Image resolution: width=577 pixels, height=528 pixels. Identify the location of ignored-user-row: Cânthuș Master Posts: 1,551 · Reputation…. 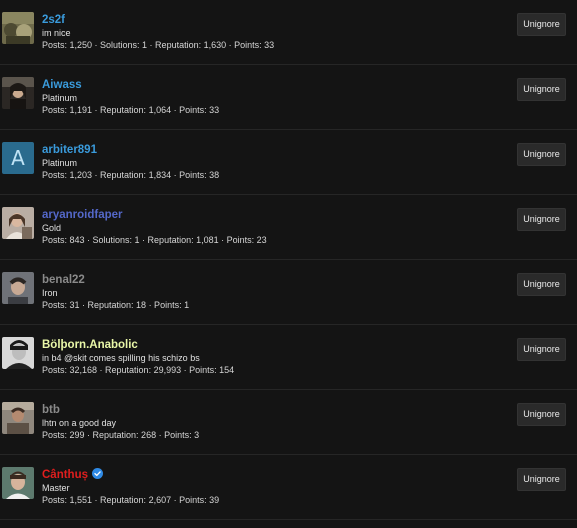
(288, 487).